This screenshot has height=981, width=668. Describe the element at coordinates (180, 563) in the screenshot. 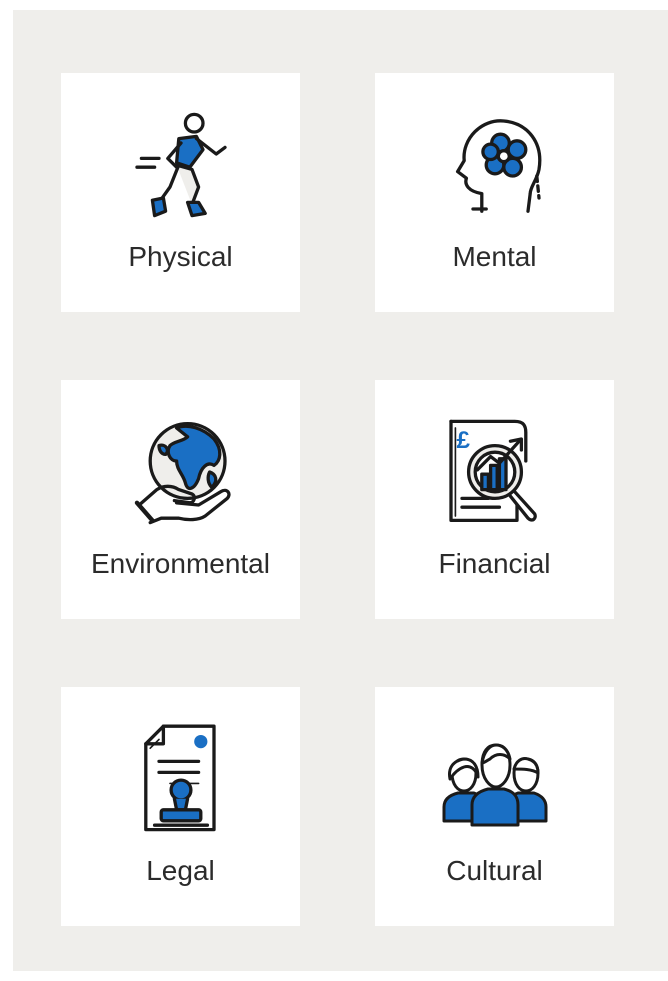

I see `card-label: Environmental` at that location.